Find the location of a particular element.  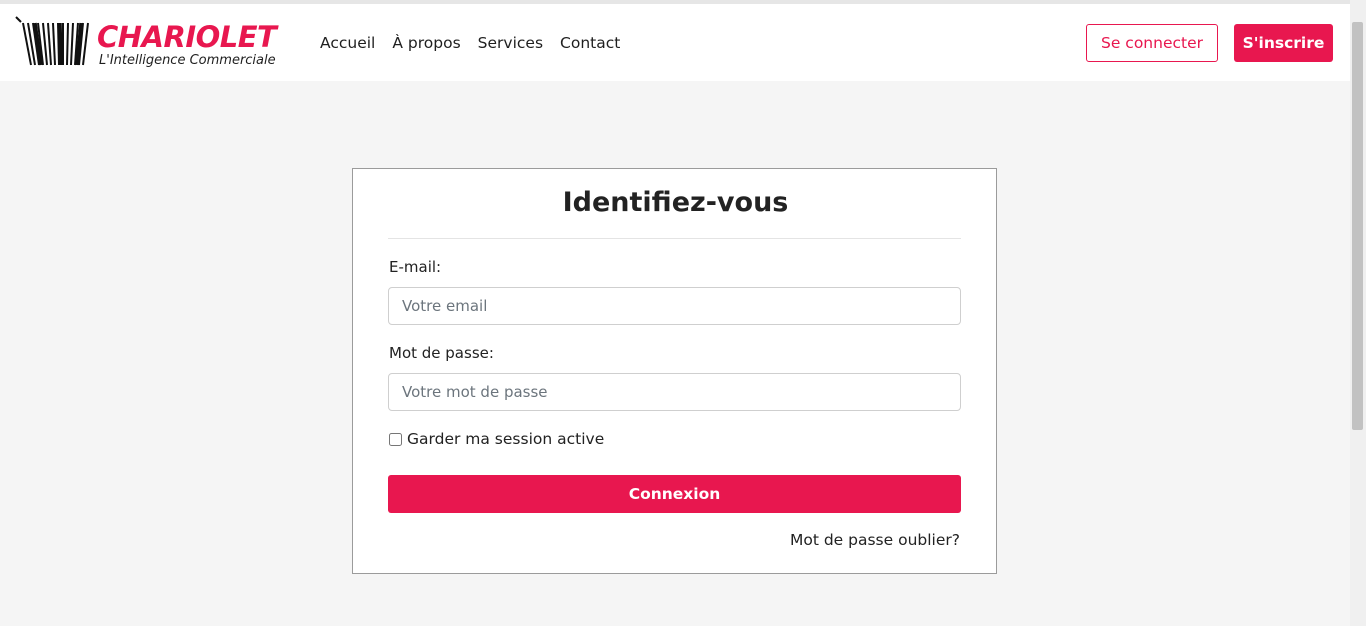

forgot-password-link: Mot de passe oublier? is located at coordinates (875, 540).